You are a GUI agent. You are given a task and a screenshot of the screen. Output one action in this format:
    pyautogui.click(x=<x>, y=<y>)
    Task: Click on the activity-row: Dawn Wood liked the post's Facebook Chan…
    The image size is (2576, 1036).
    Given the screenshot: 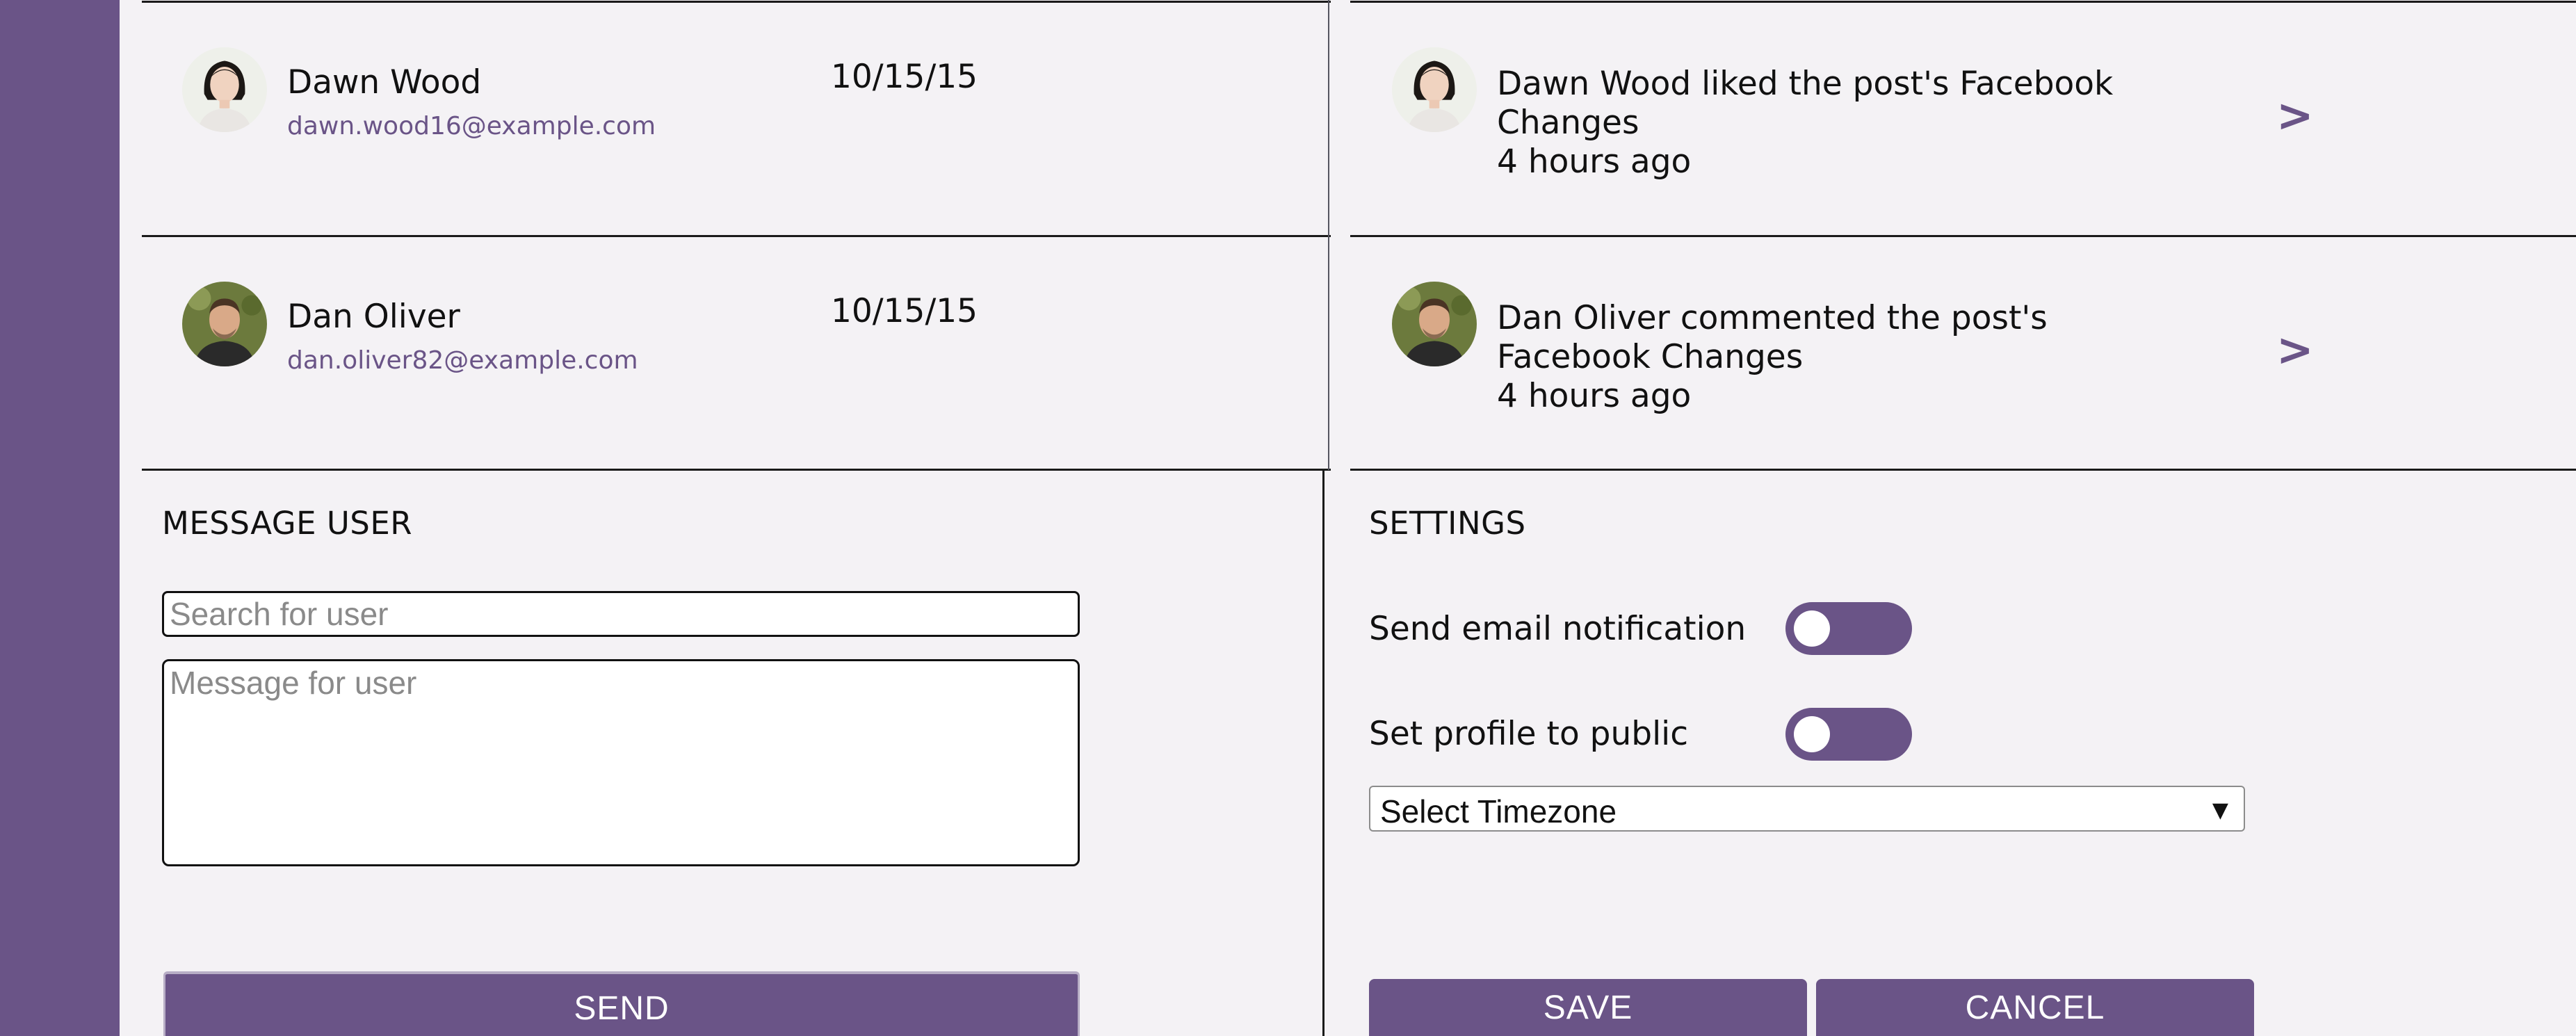 What is the action you would take?
    pyautogui.click(x=1963, y=119)
    